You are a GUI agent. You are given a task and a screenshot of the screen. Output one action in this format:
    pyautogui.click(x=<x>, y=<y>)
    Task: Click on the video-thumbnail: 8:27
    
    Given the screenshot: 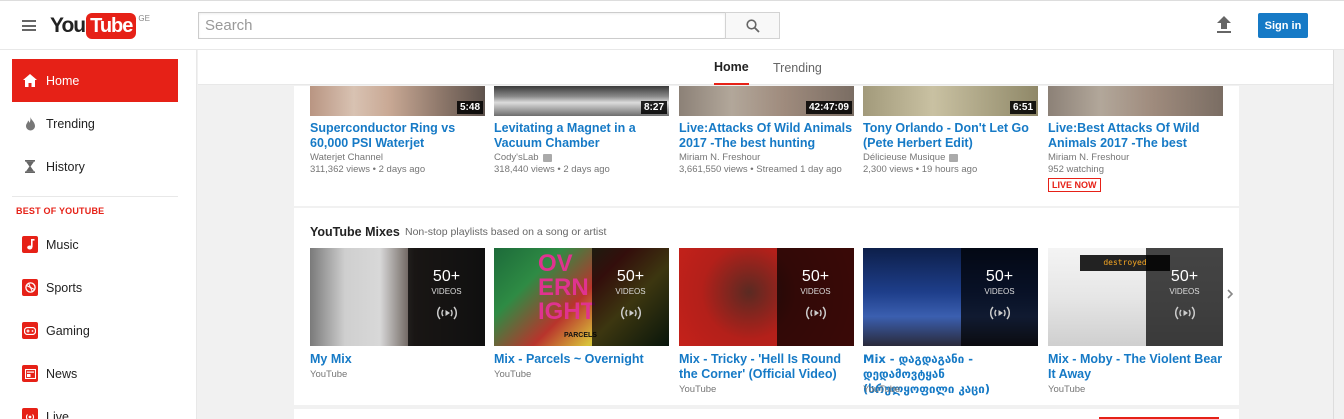 What is the action you would take?
    pyautogui.click(x=581, y=101)
    